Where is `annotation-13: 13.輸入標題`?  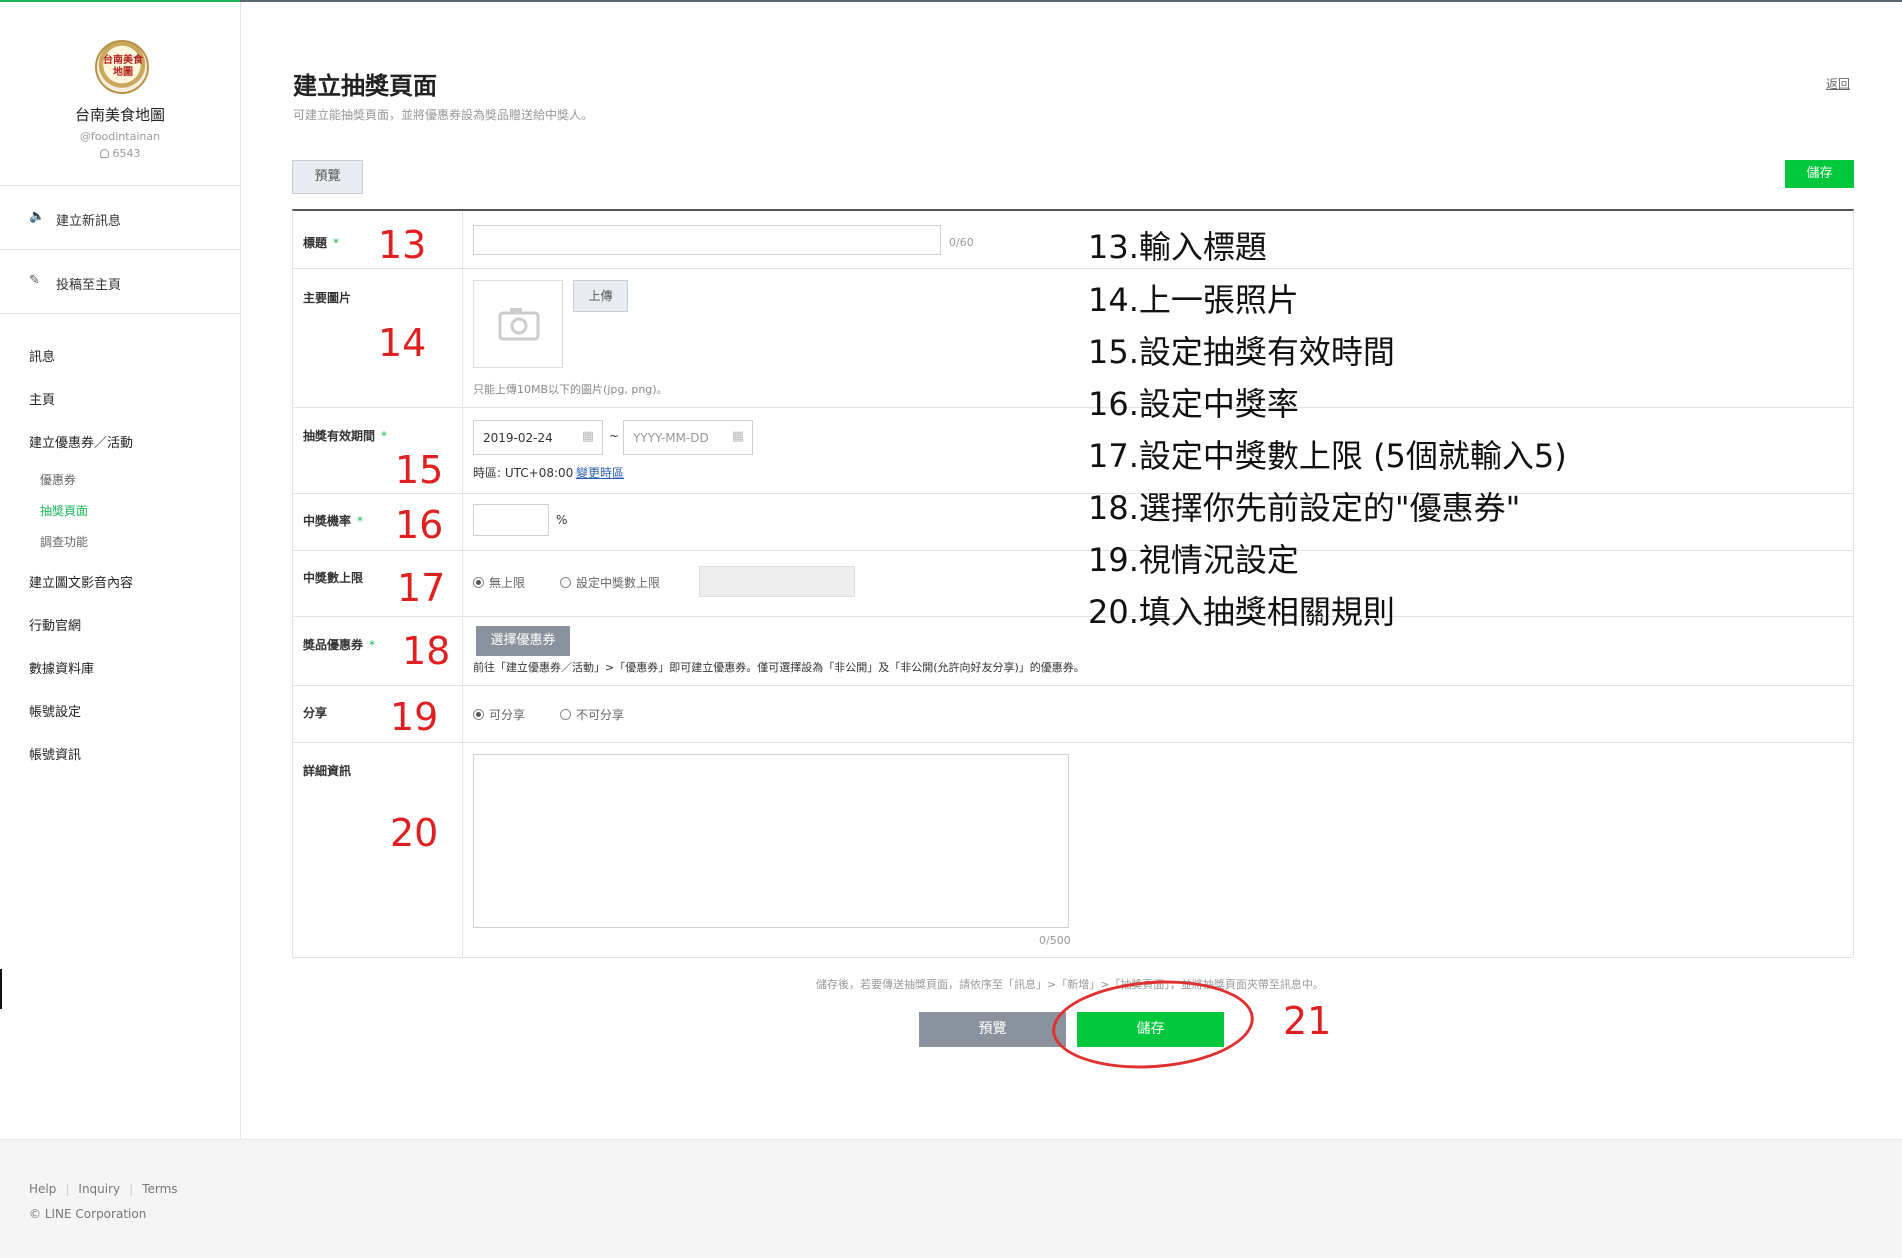
annotation-13: 13.輸入標題 is located at coordinates (1177, 247).